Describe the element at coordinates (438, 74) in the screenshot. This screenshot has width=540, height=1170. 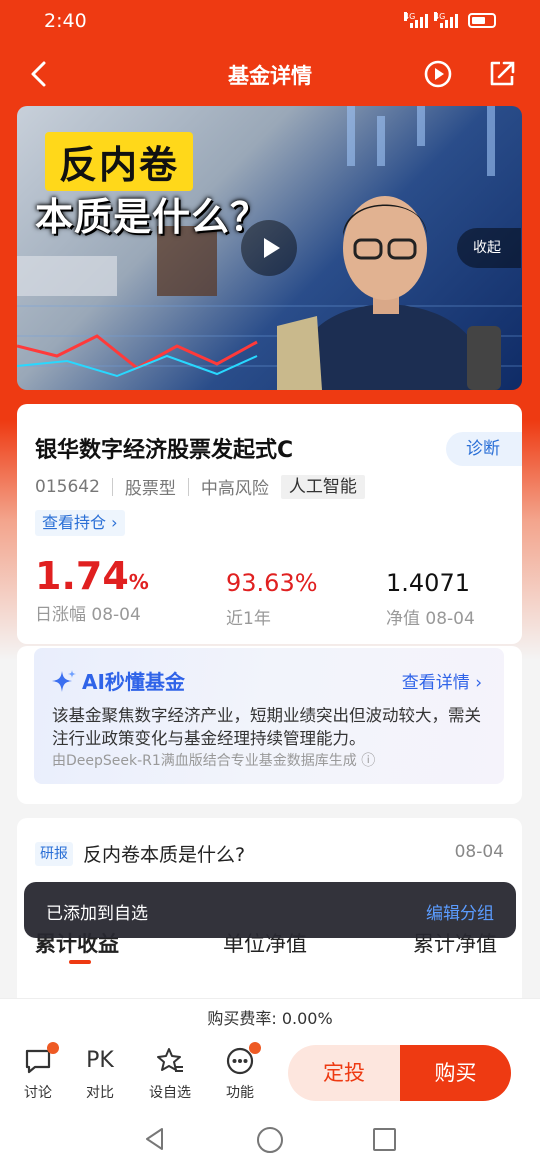
I see `play-circle-icon` at that location.